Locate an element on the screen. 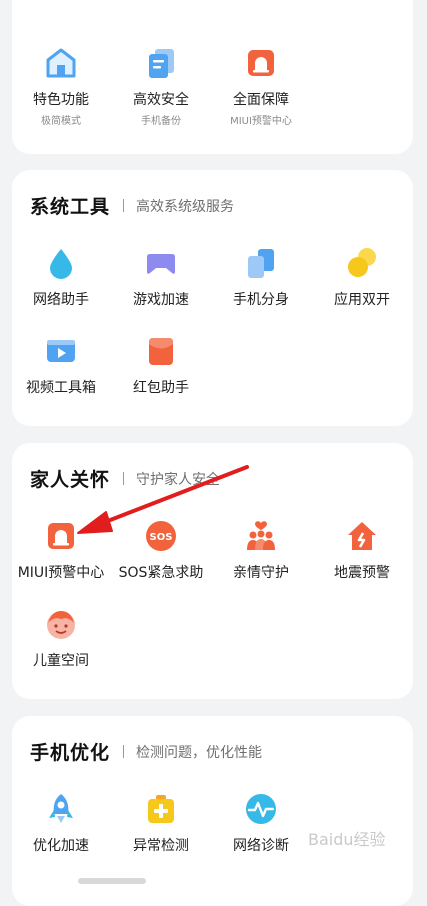 The height and width of the screenshot is (906, 427). red-packet-icon is located at coordinates (161, 351).